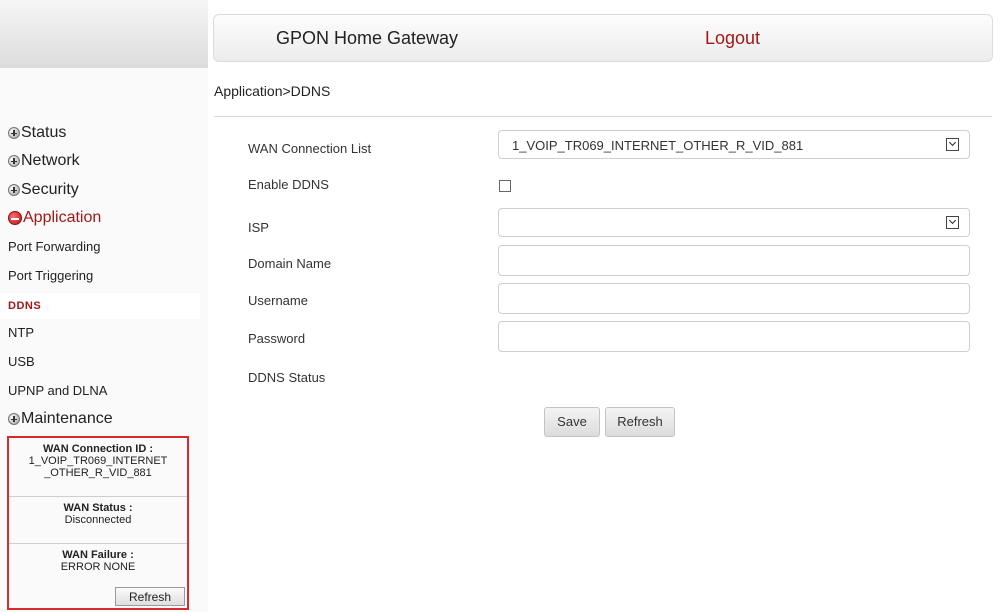 This screenshot has width=1000, height=612. What do you see at coordinates (98, 473) in the screenshot?
I see `wan-id-line2: _OTHER_R_VID_881` at bounding box center [98, 473].